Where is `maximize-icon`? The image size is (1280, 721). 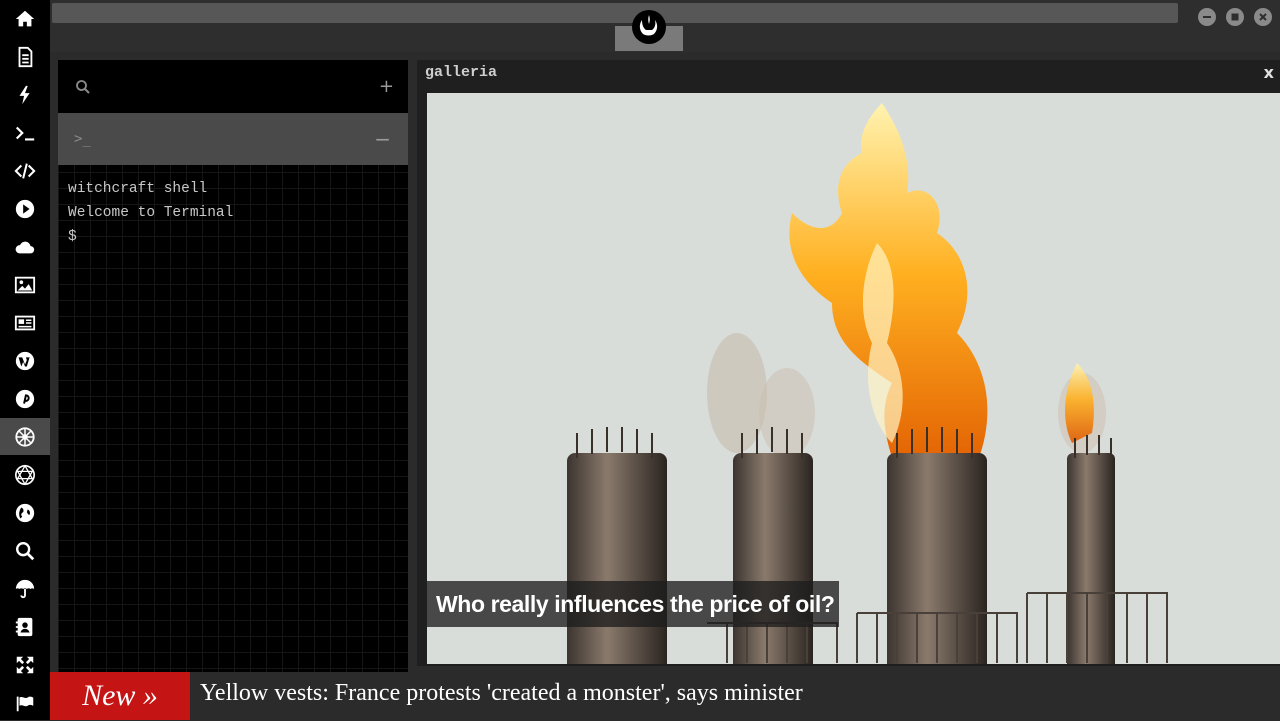
maximize-icon is located at coordinates (1235, 17).